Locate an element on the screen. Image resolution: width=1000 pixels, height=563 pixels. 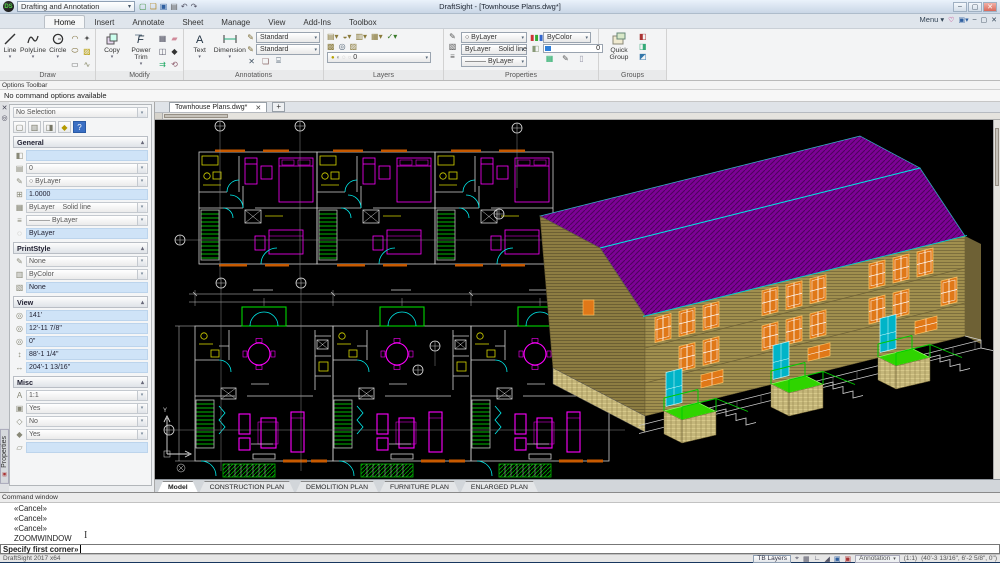
undo-icon: ↶ is located at coordinates (184, 6).